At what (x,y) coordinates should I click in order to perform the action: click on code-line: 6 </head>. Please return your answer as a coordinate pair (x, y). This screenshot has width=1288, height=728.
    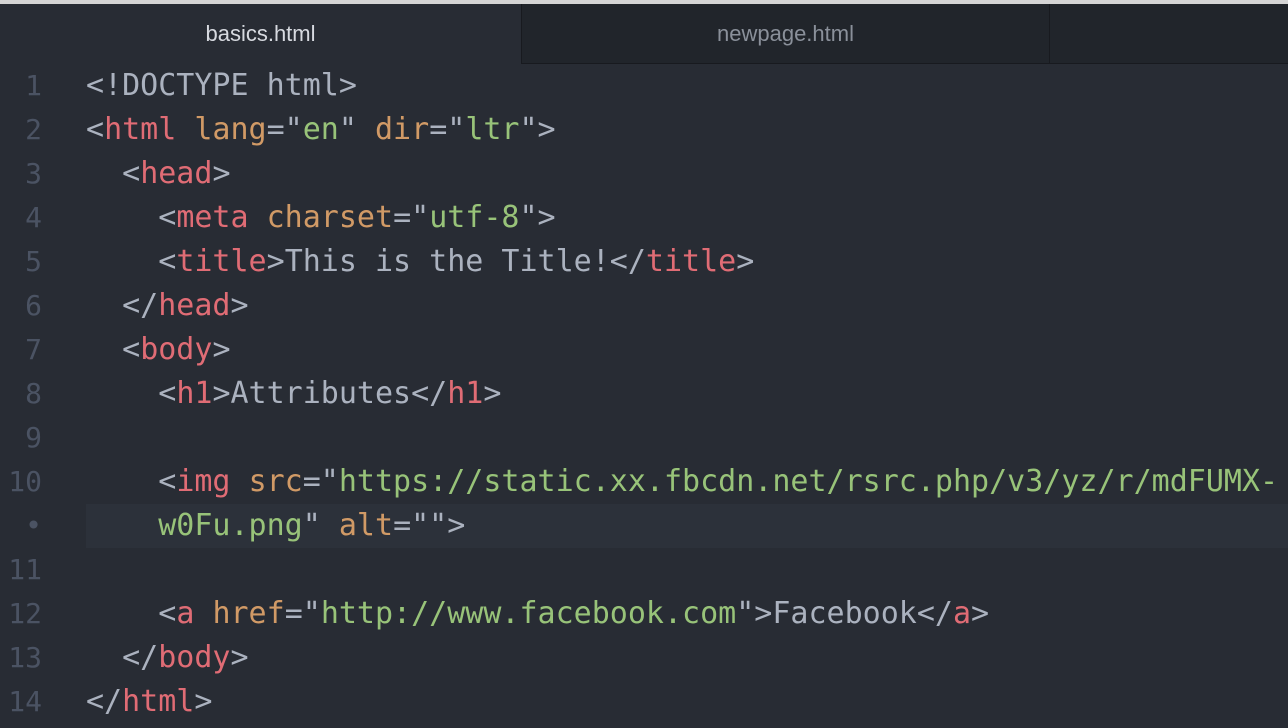
    Looking at the image, I should click on (644, 306).